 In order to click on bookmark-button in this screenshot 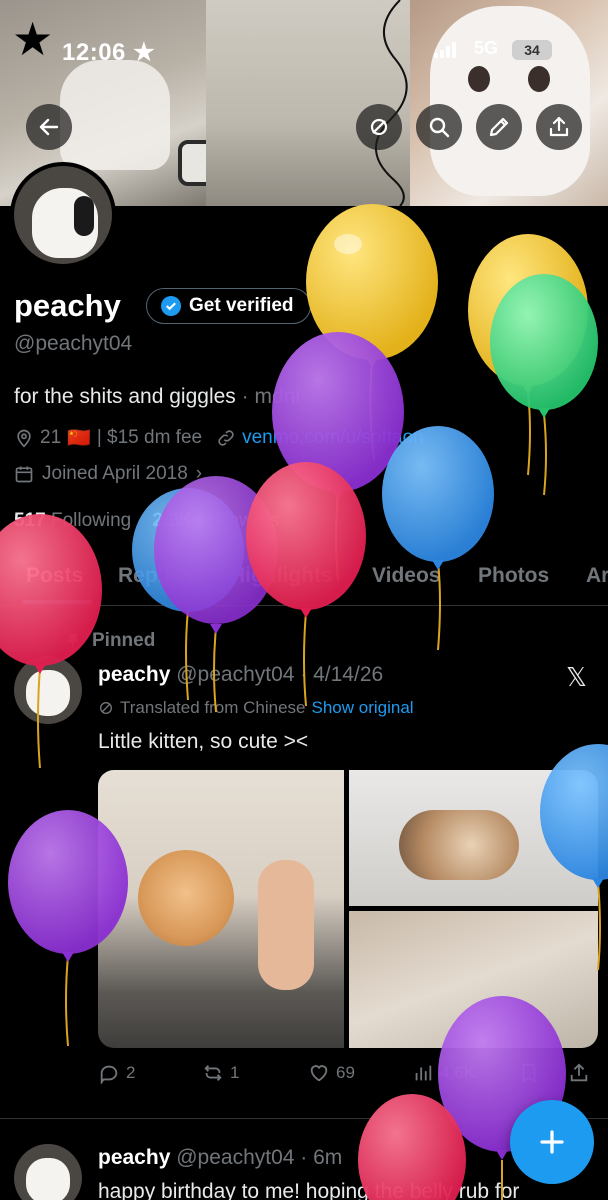, I will do `click(529, 1073)`.